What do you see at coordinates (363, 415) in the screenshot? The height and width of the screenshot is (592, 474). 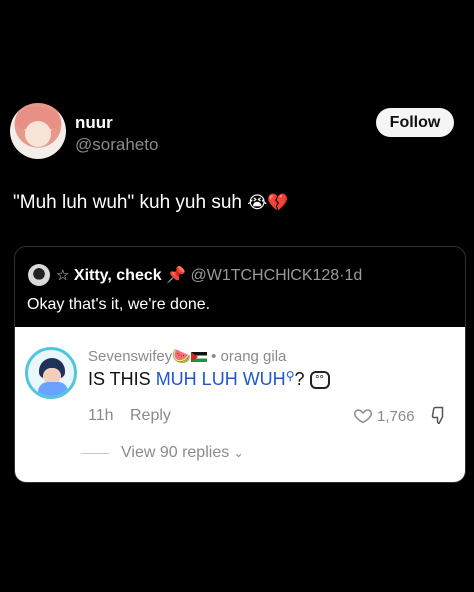 I see `heart-icon` at bounding box center [363, 415].